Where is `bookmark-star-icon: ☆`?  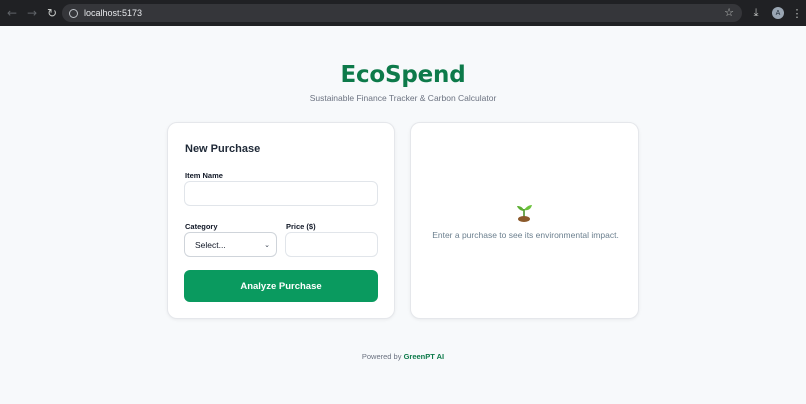
bookmark-star-icon: ☆ is located at coordinates (729, 13).